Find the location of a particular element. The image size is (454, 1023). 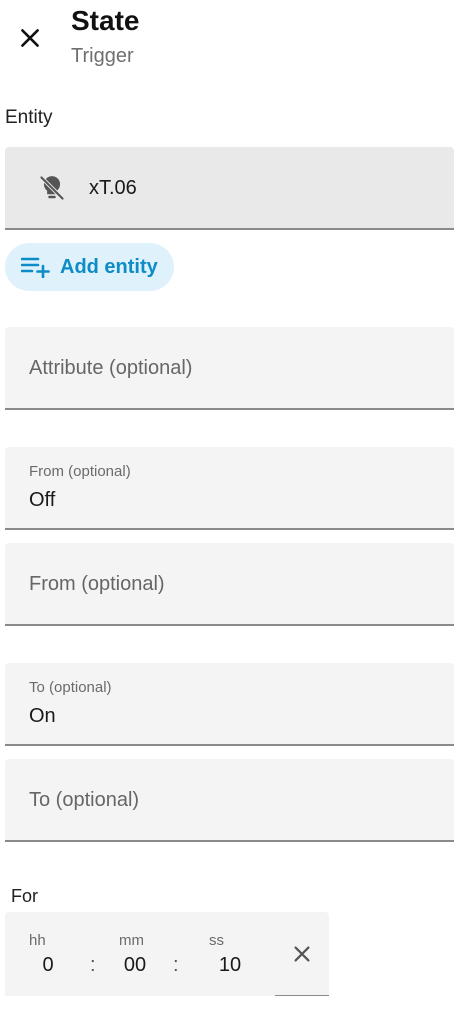

attribute-field: Attribute (optional) is located at coordinates (229, 368).